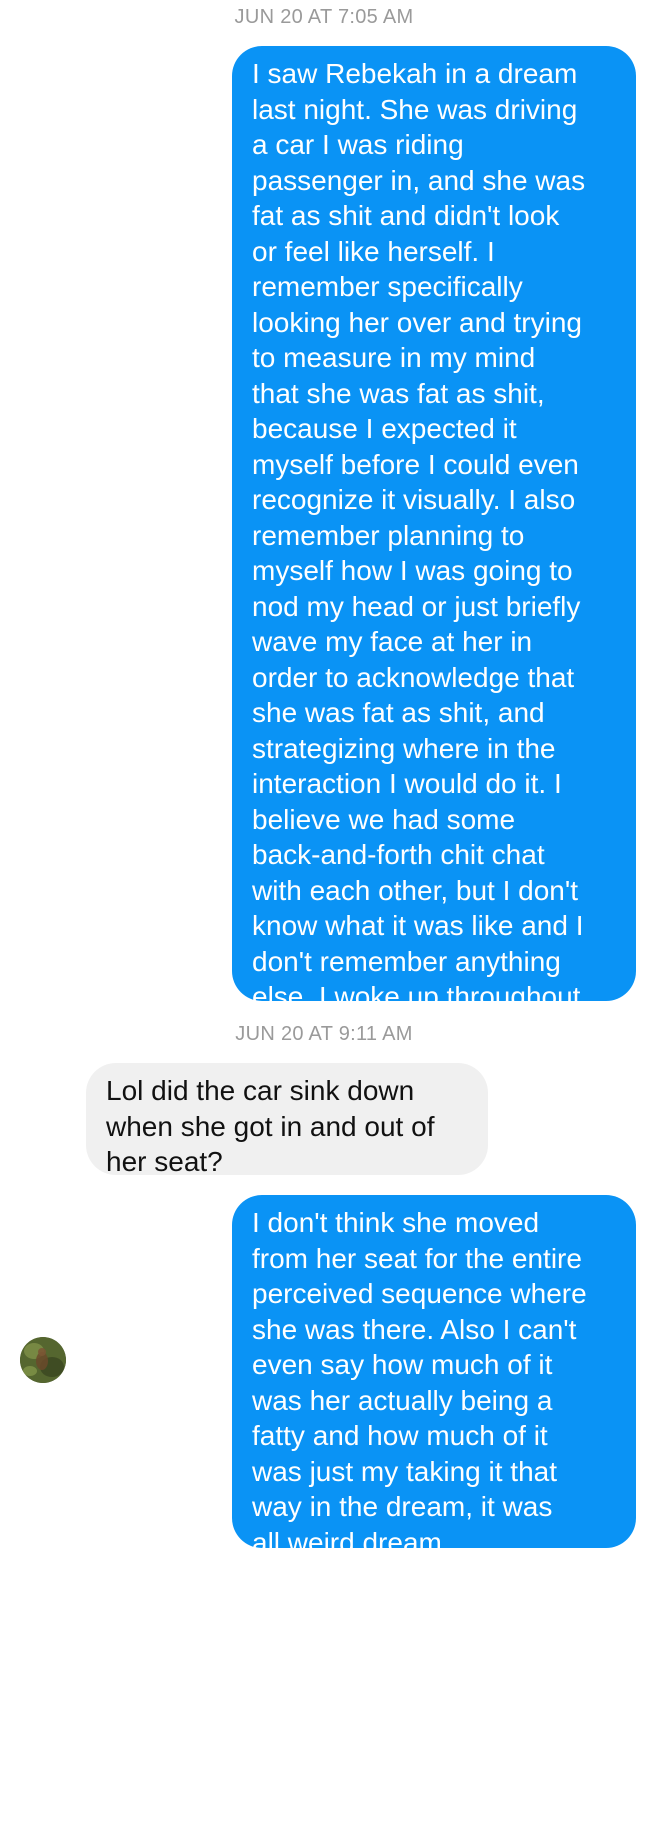  Describe the element at coordinates (402, 1400) in the screenshot. I see `message-line: was her actually being a` at that location.